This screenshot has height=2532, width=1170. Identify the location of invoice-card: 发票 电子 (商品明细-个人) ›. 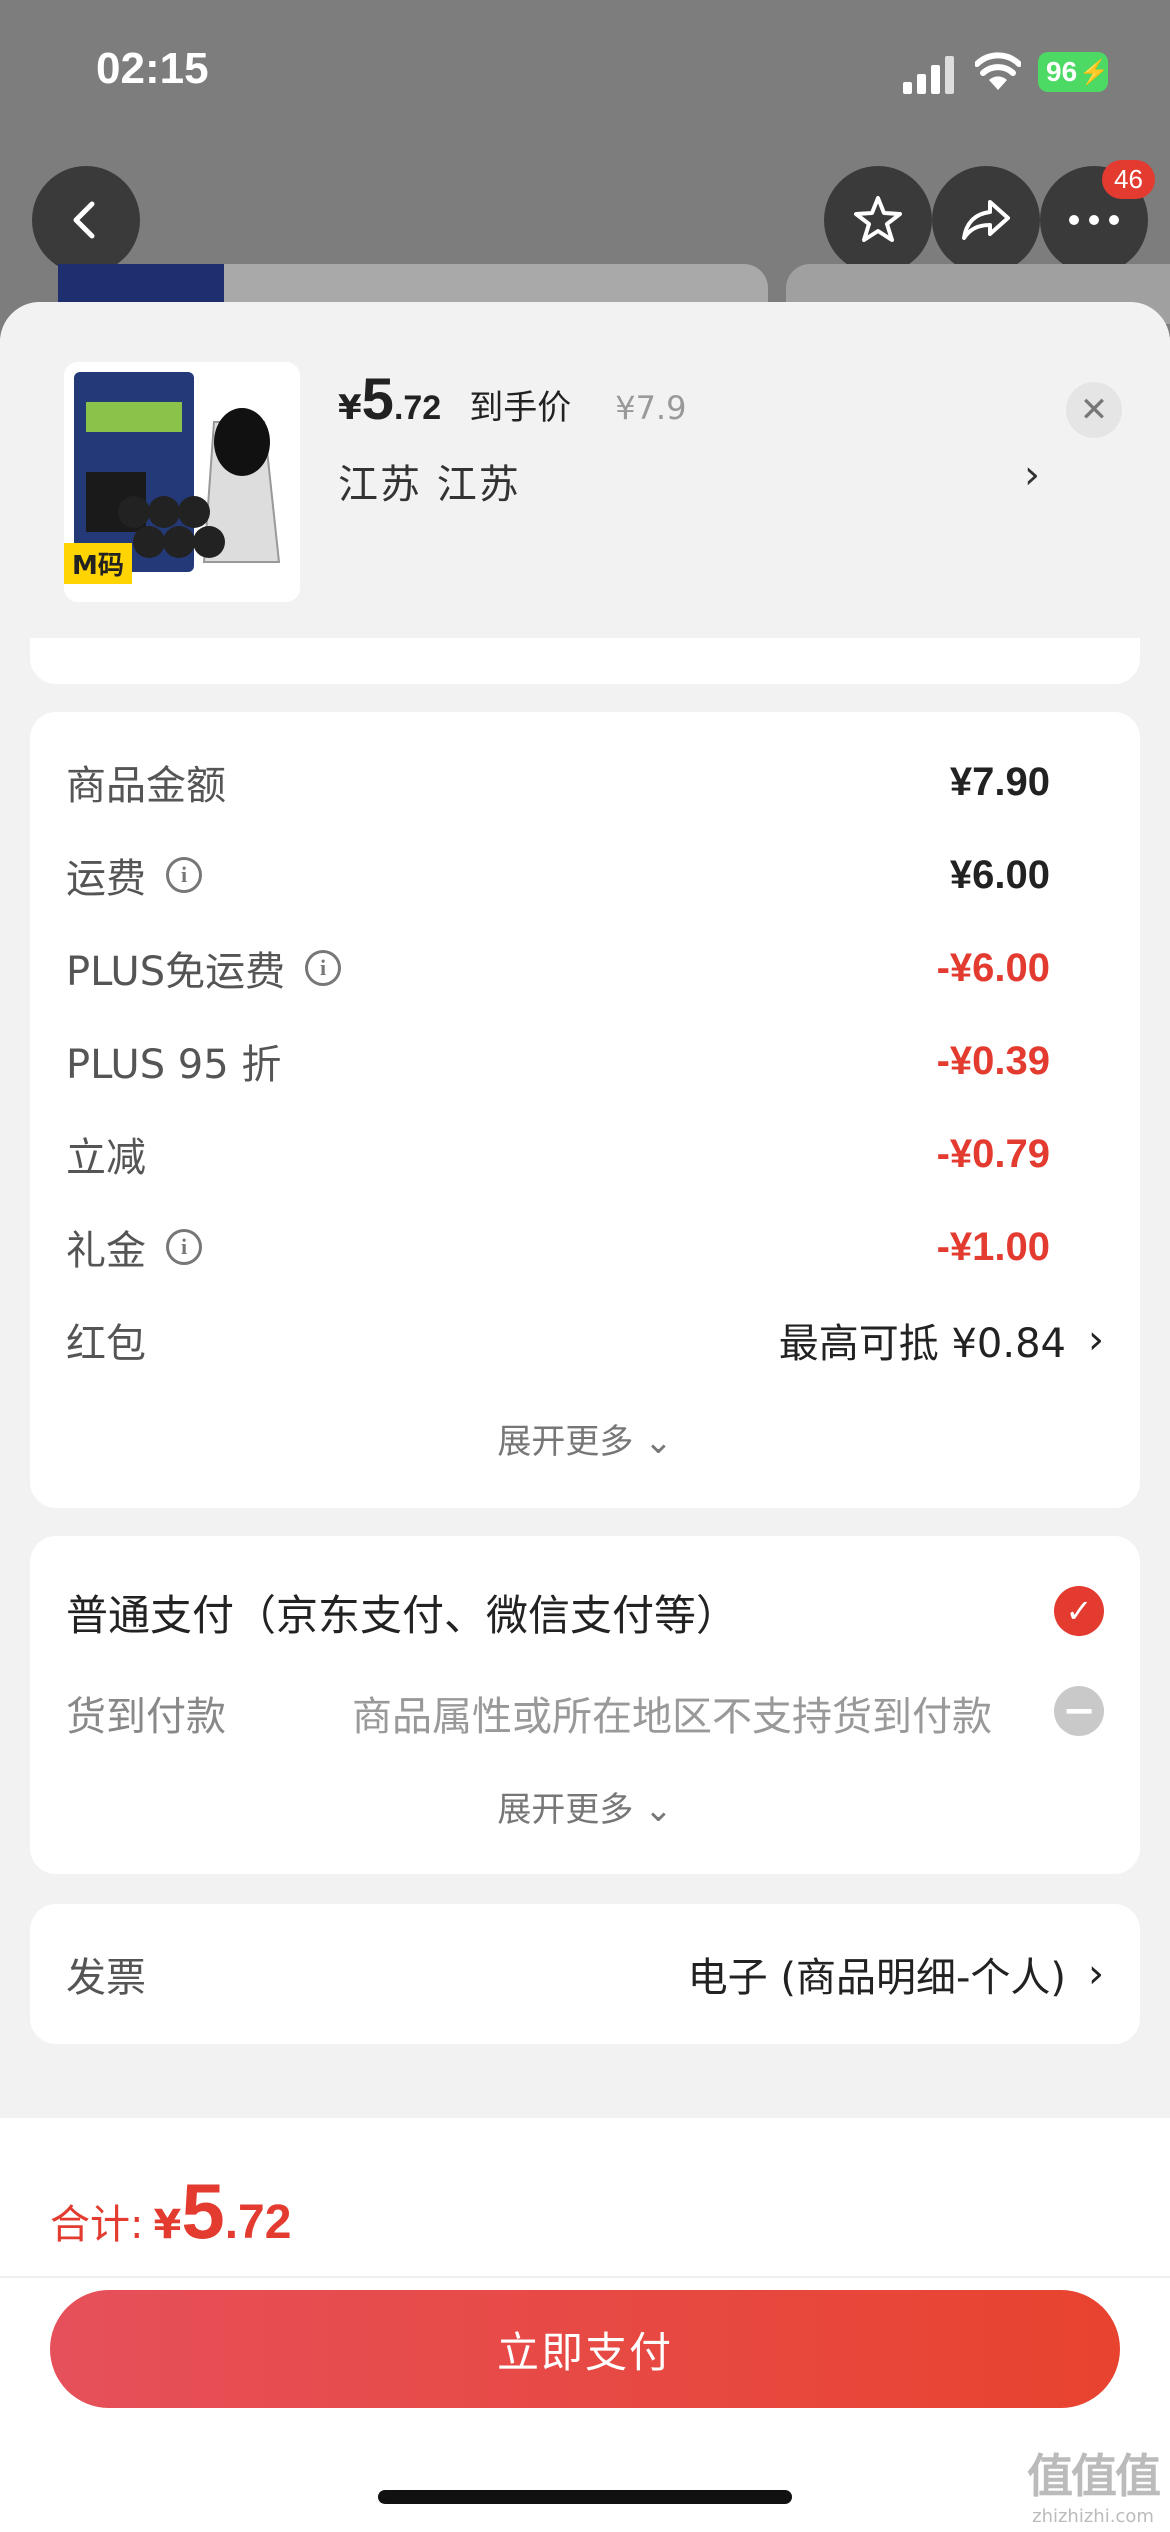
(585, 1974).